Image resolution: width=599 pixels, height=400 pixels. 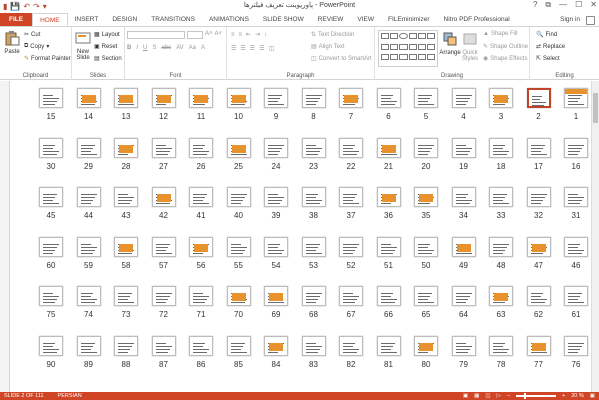 What do you see at coordinates (430, 46) in the screenshot?
I see `shape-f-icon` at bounding box center [430, 46].